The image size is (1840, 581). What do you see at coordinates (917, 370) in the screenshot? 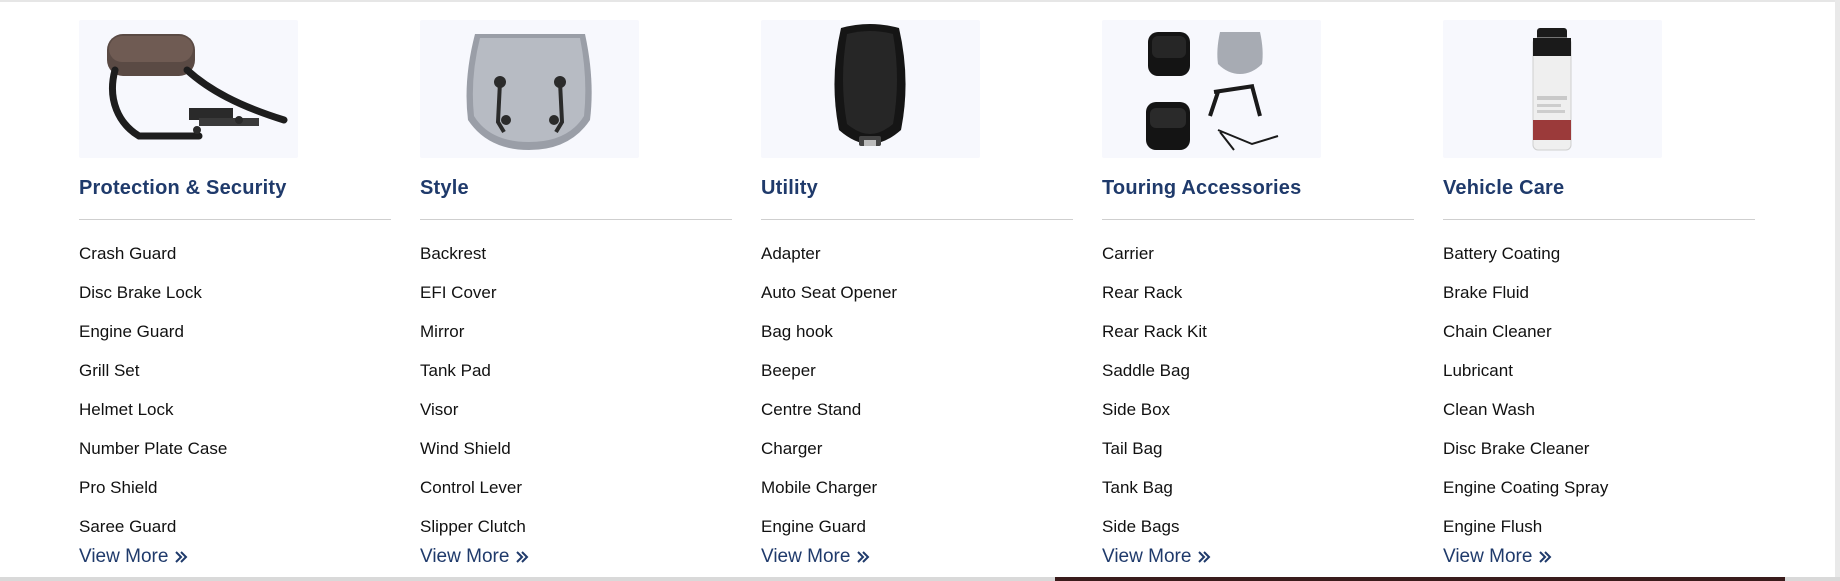
I see `list-item: Beeper` at bounding box center [917, 370].